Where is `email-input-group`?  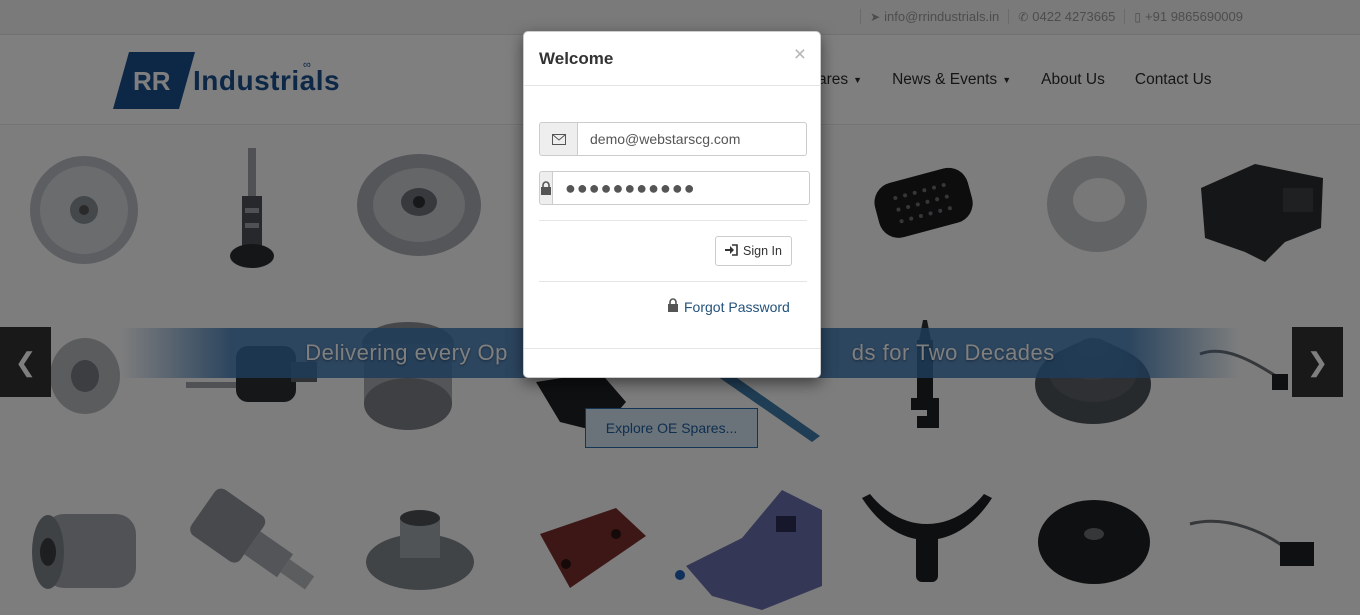
email-input-group is located at coordinates (673, 139).